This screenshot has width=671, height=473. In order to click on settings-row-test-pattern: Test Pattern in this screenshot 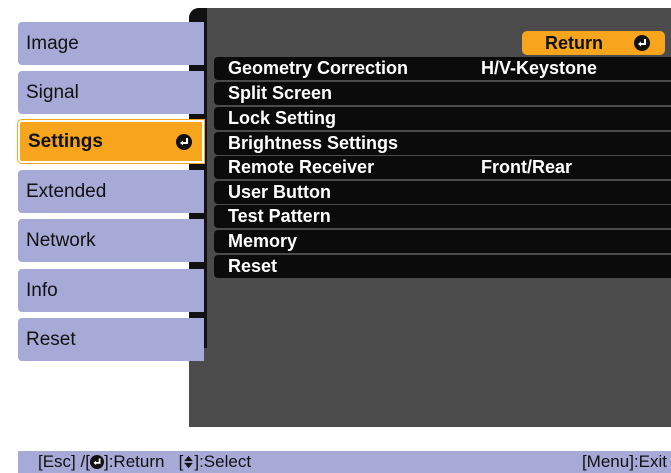, I will do `click(442, 216)`.